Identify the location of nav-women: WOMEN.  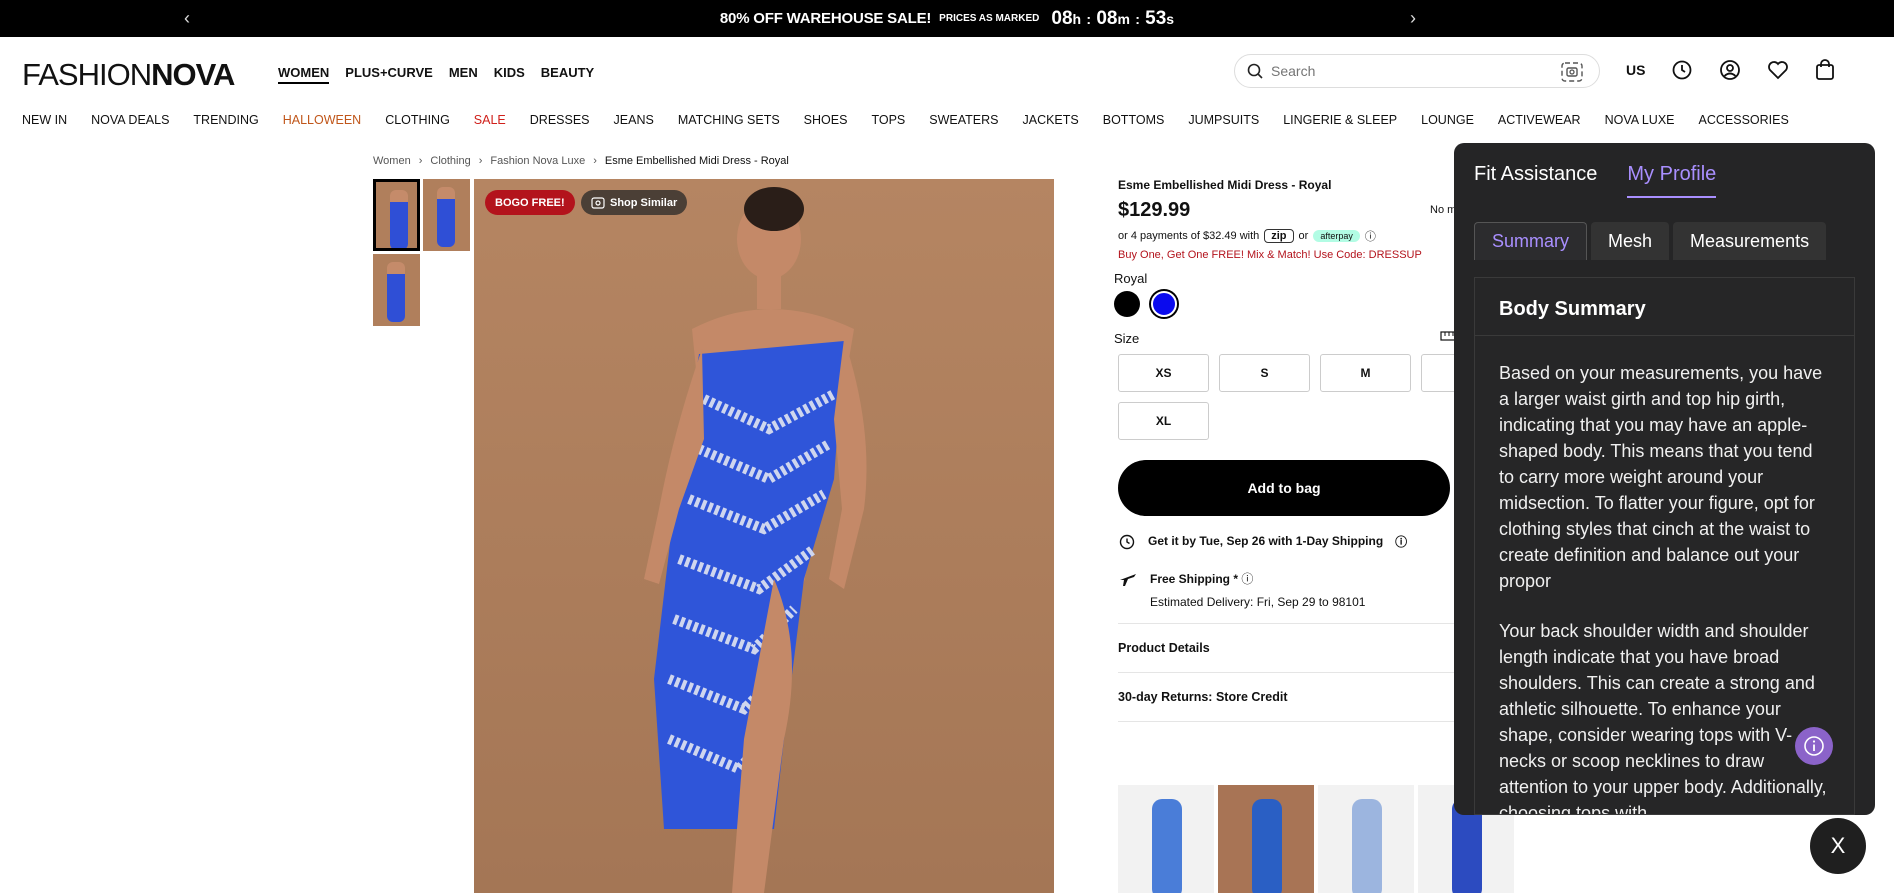
(304, 74).